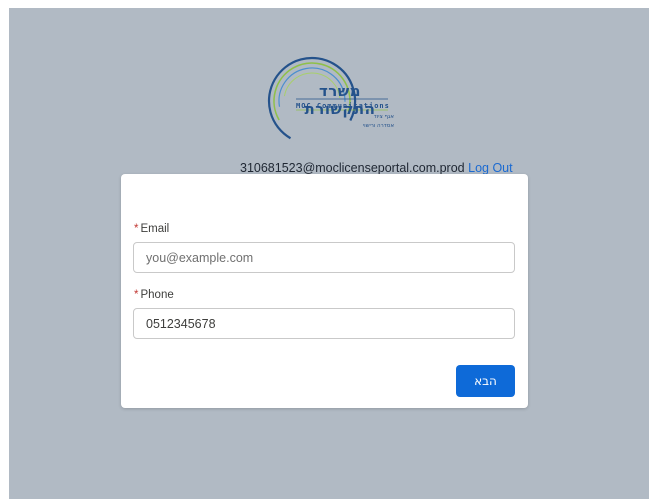  Describe the element at coordinates (383, 117) in the screenshot. I see `logo-subtitle-1: אגף ציוד` at that location.